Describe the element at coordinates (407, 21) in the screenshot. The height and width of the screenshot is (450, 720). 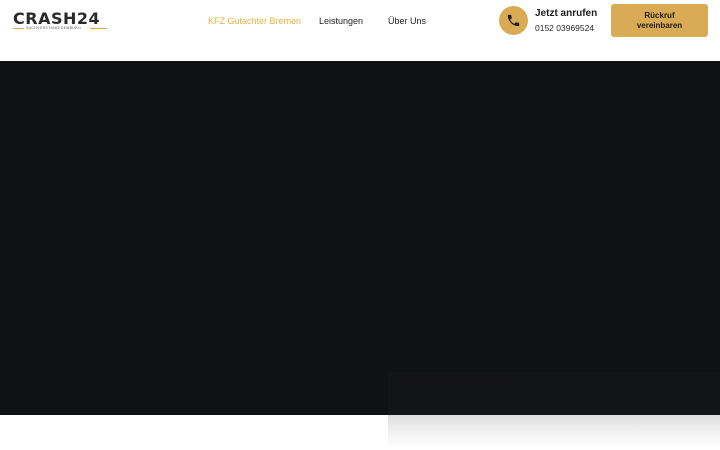
I see `nav-item-ueber-uns: Über Uns` at that location.